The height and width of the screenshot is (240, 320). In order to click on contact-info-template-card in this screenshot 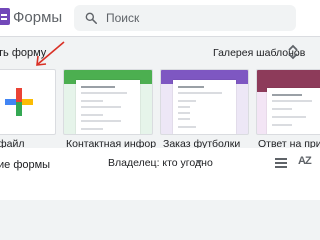, I will do `click(108, 102)`.